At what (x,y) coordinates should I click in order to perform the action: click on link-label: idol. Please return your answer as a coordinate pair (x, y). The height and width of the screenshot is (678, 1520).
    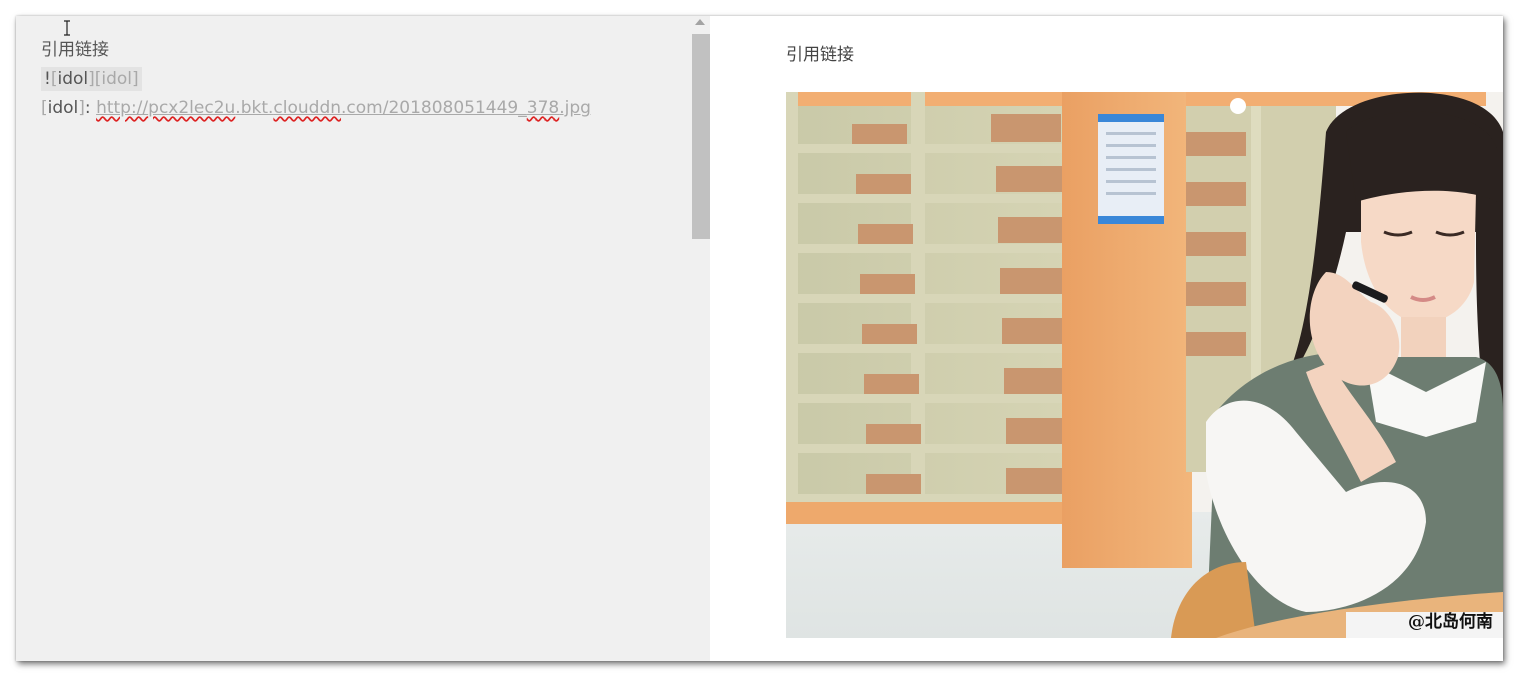
    Looking at the image, I should click on (63, 108).